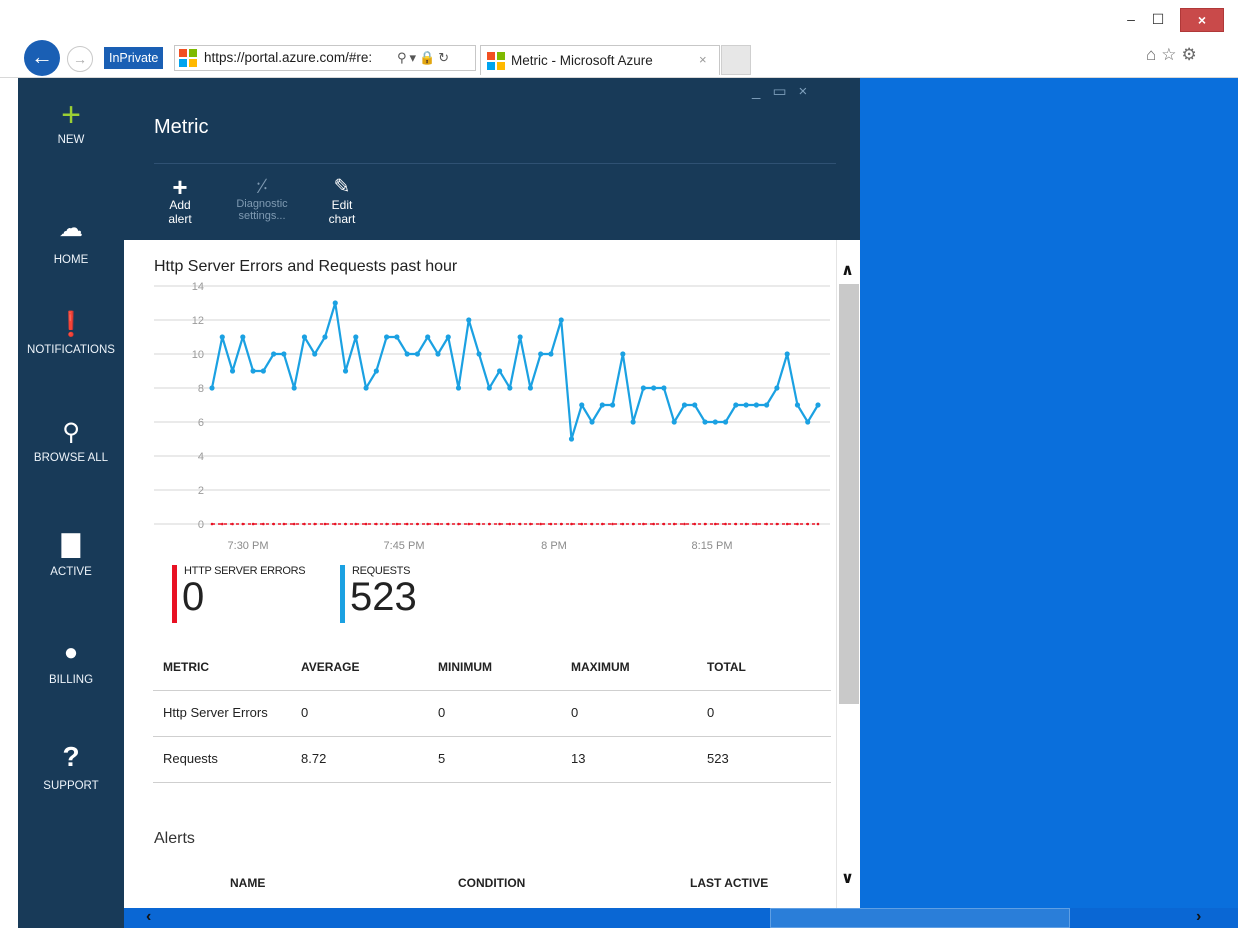  What do you see at coordinates (71, 554) in the screenshot?
I see `nav-item-active: ▇ ACTIVE` at bounding box center [71, 554].